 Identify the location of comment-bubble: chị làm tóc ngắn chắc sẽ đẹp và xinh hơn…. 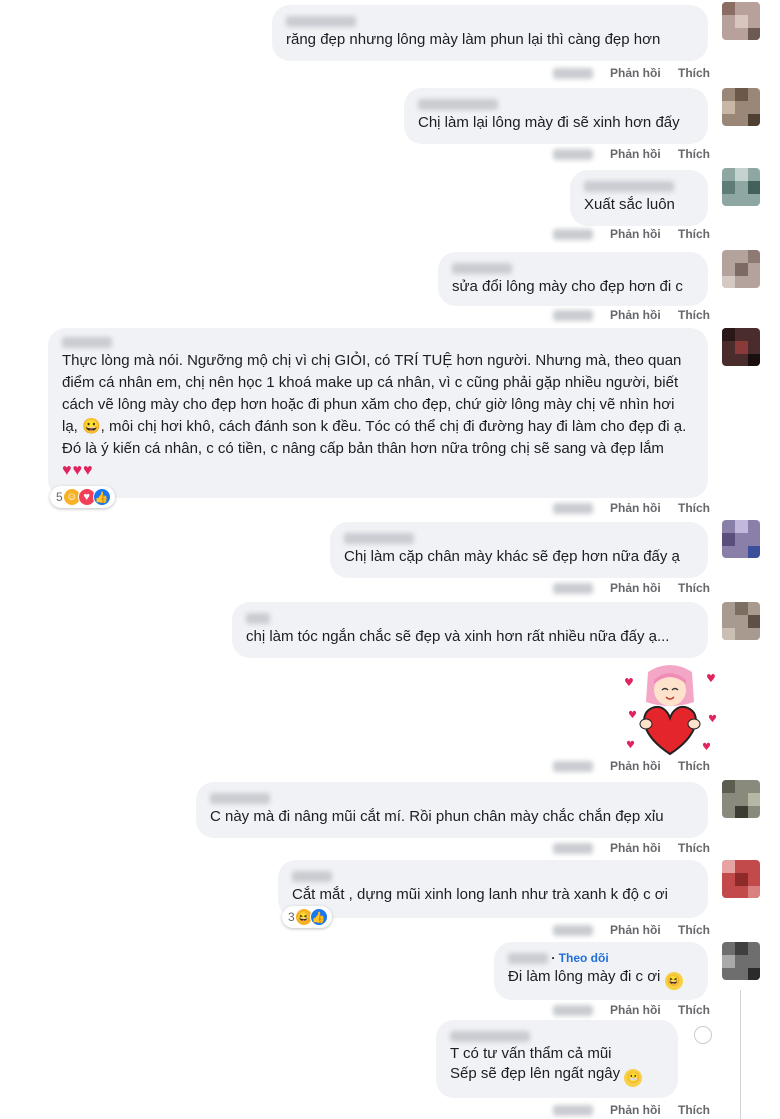
(470, 630).